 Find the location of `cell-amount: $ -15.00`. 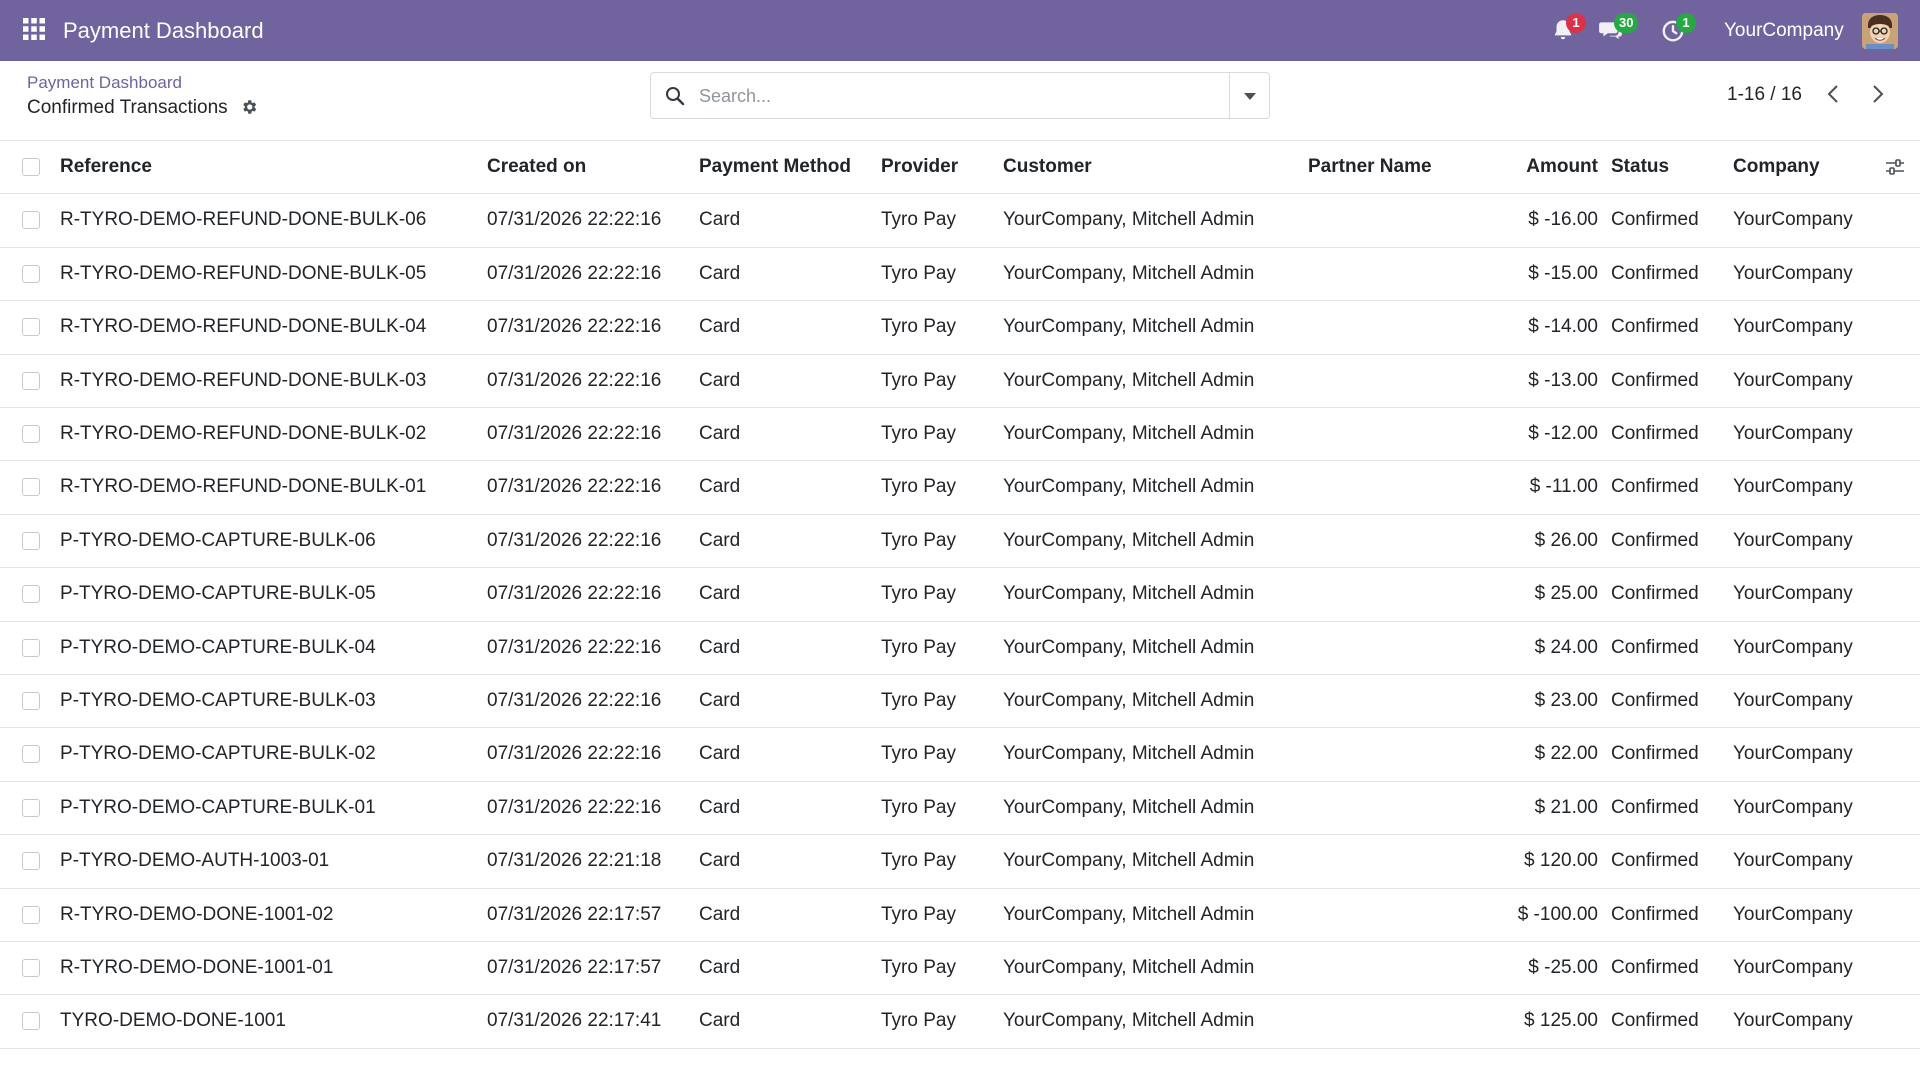

cell-amount: $ -15.00 is located at coordinates (1563, 273).